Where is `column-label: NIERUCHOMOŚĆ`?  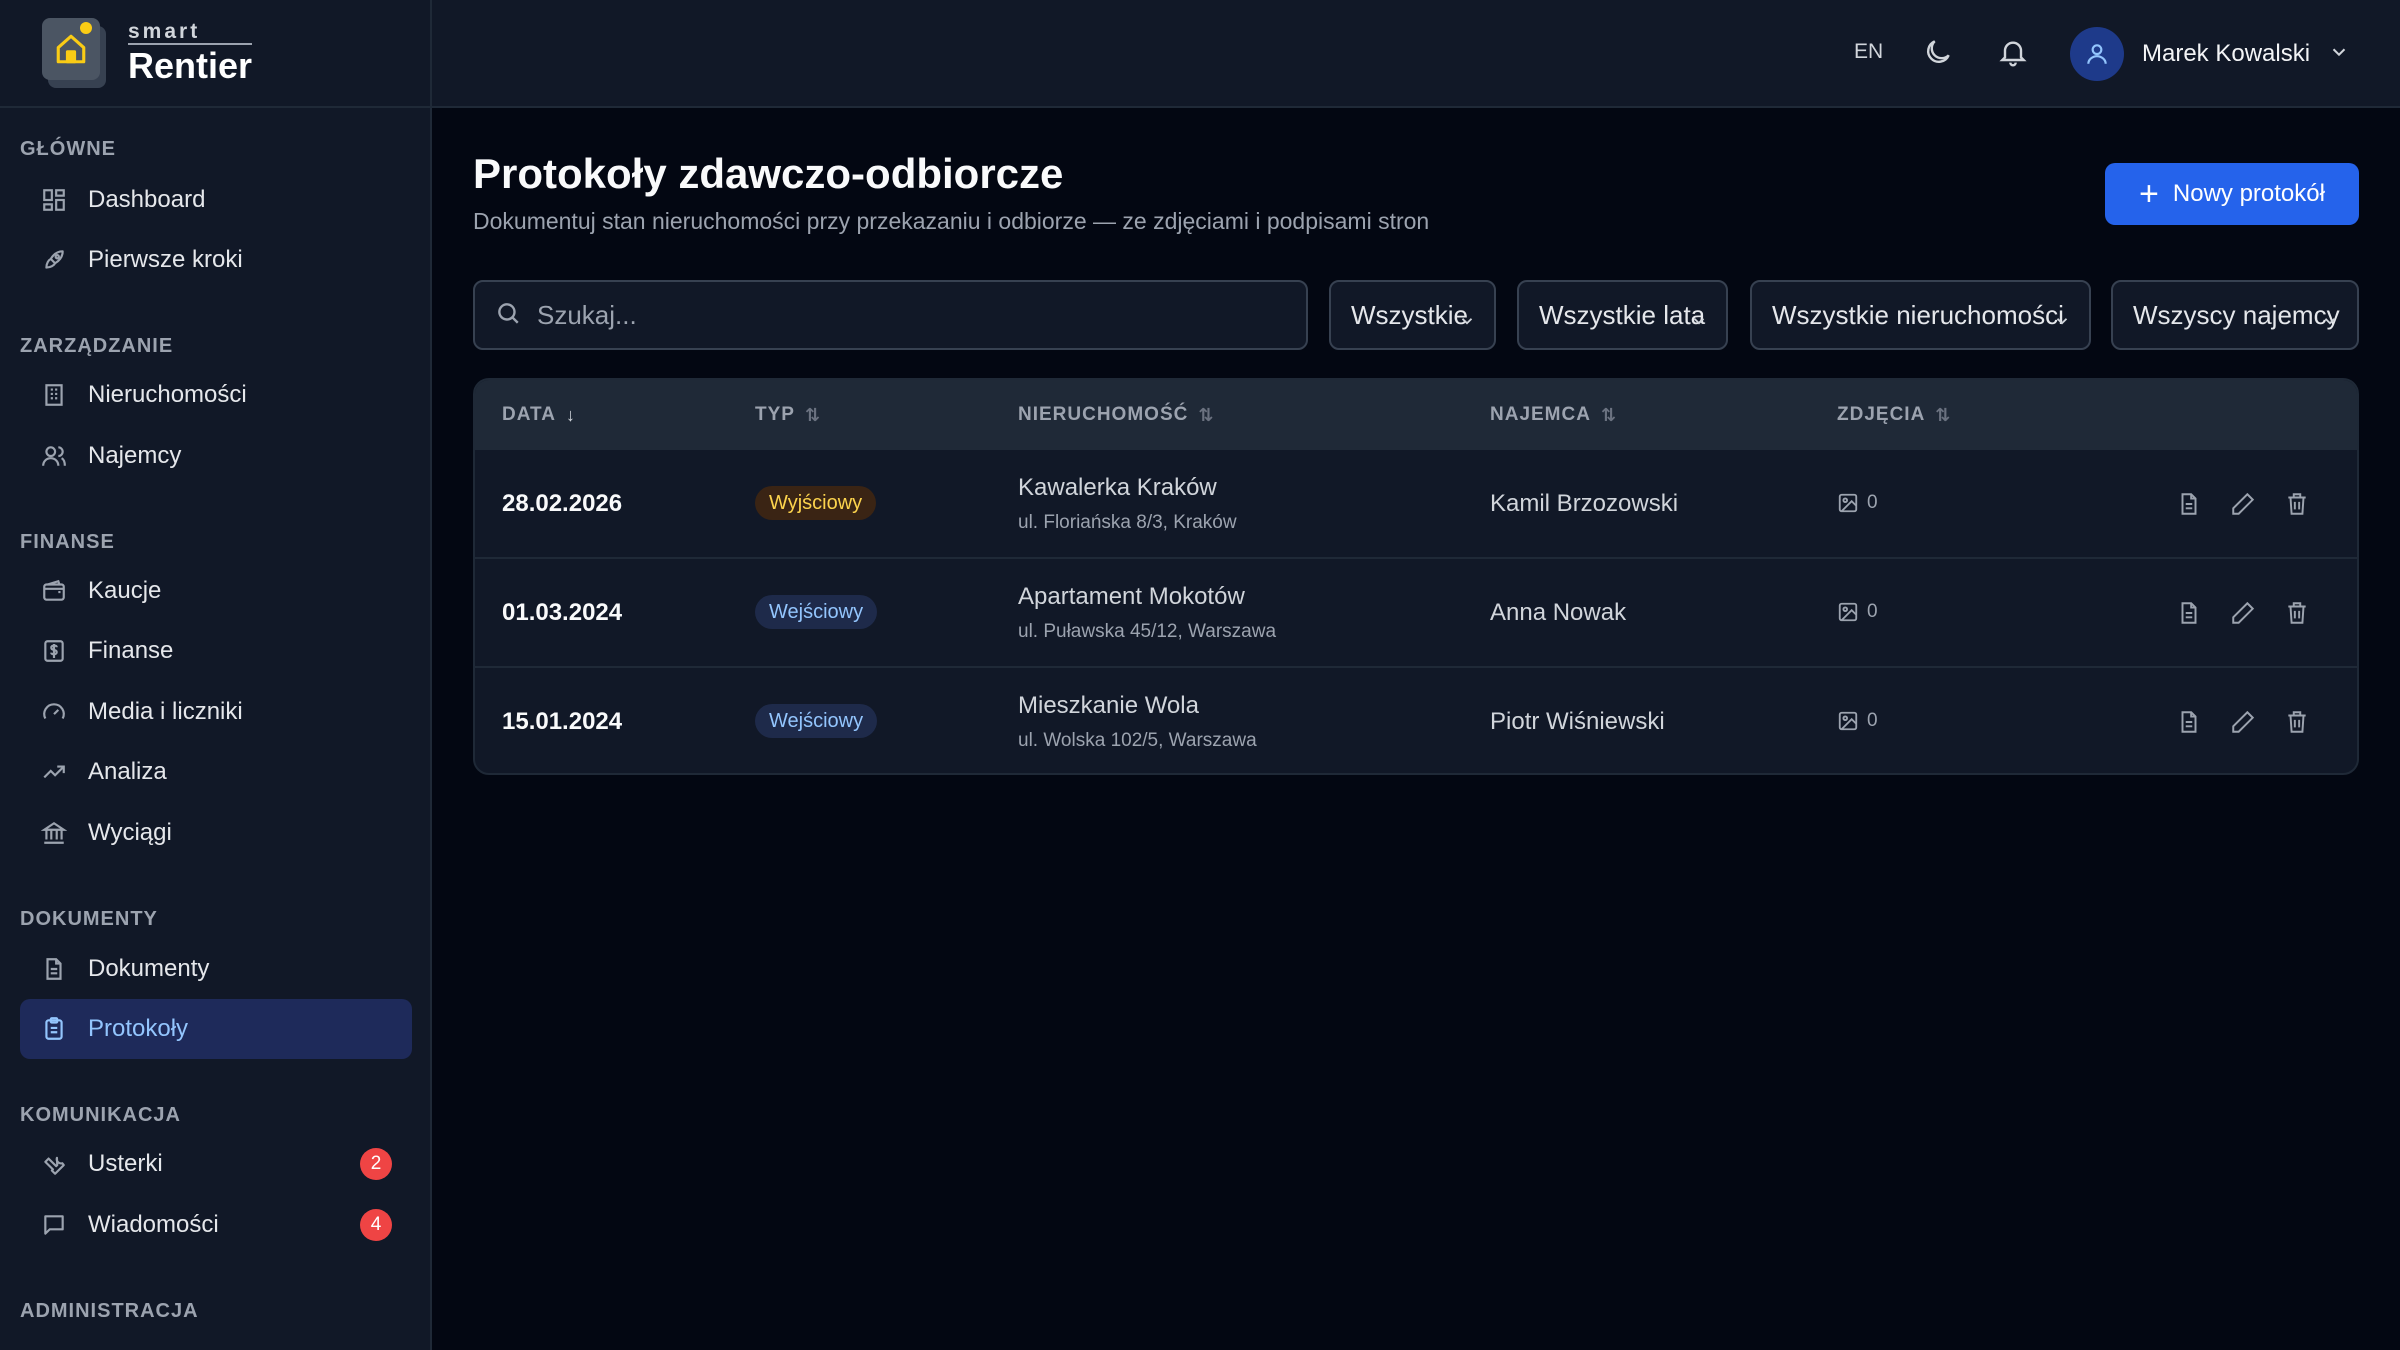
column-label: NIERUCHOMOŚĆ is located at coordinates (1103, 414).